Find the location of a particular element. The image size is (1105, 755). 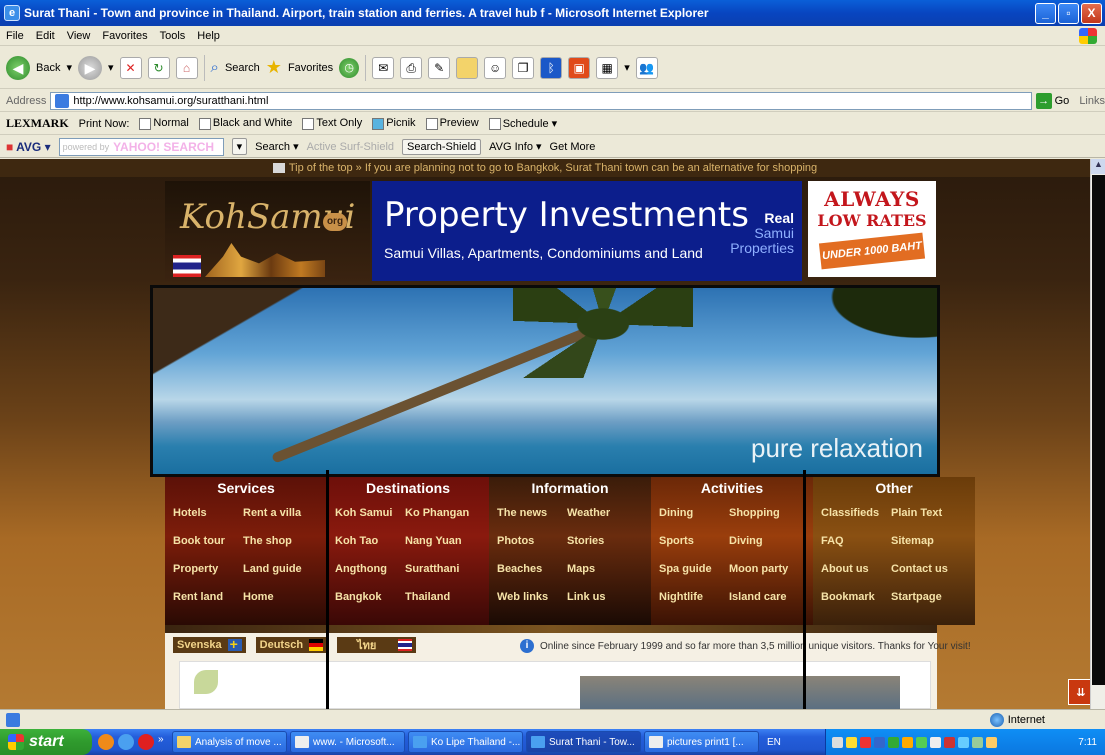

nav-link: Land guide is located at coordinates (285, 569).